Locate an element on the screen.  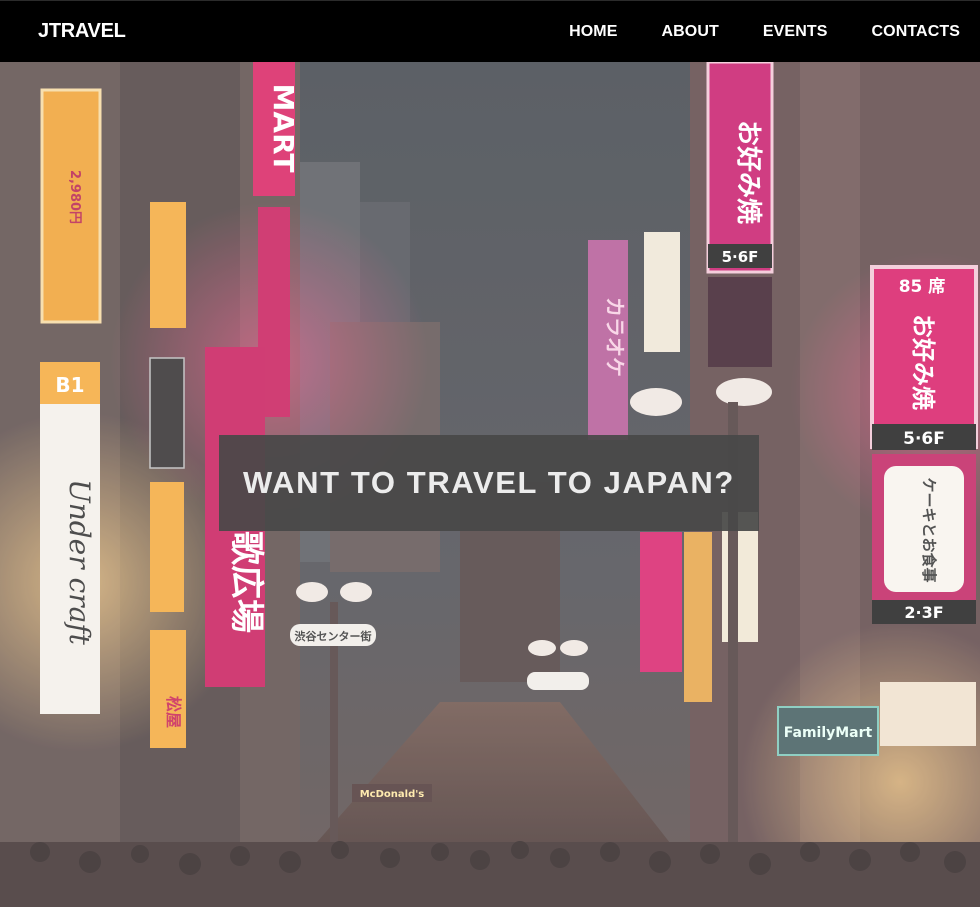
top-navbar: JTRAVEL HOME ABOUT EVENTS CONTACTS is located at coordinates (490, 31).